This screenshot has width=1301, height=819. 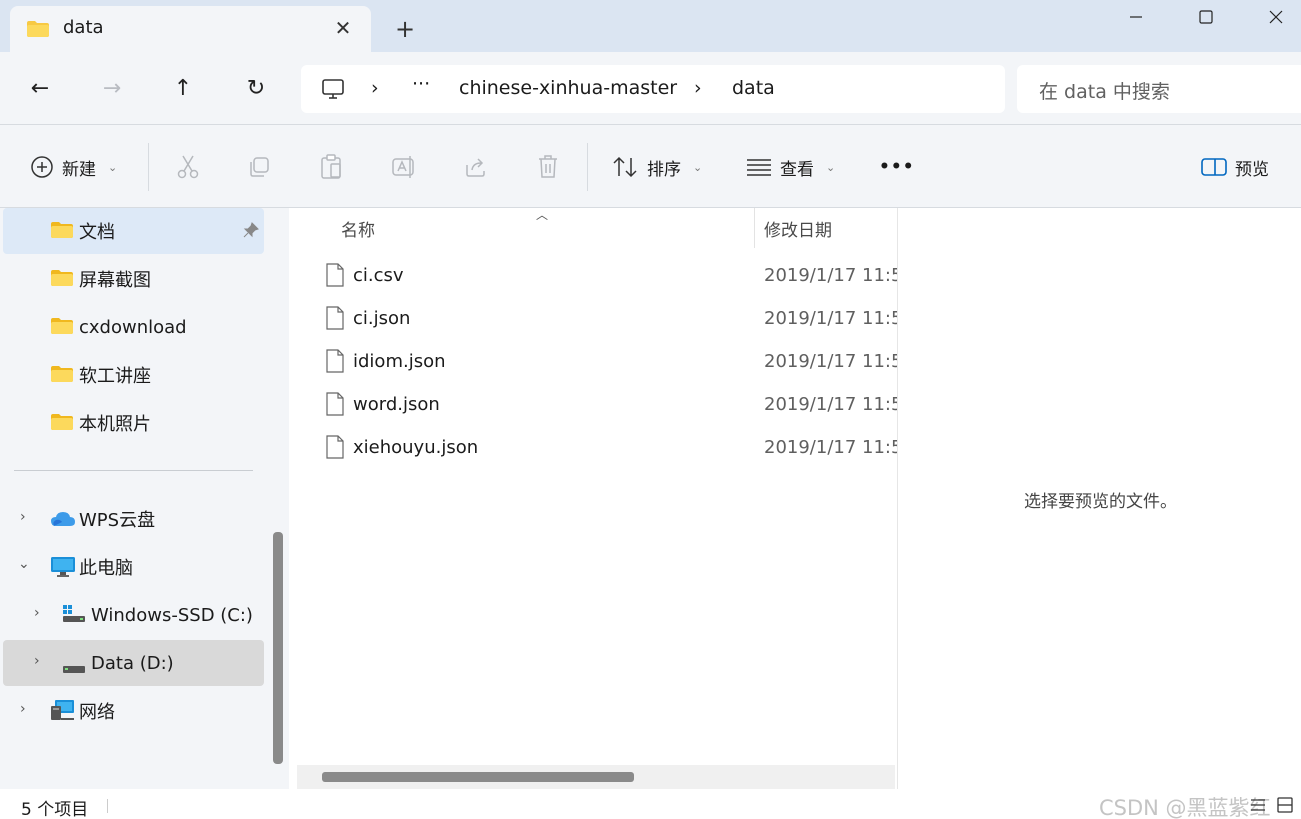 I want to click on sidebar-item-lectures: 软工讲座, so click(x=133, y=375).